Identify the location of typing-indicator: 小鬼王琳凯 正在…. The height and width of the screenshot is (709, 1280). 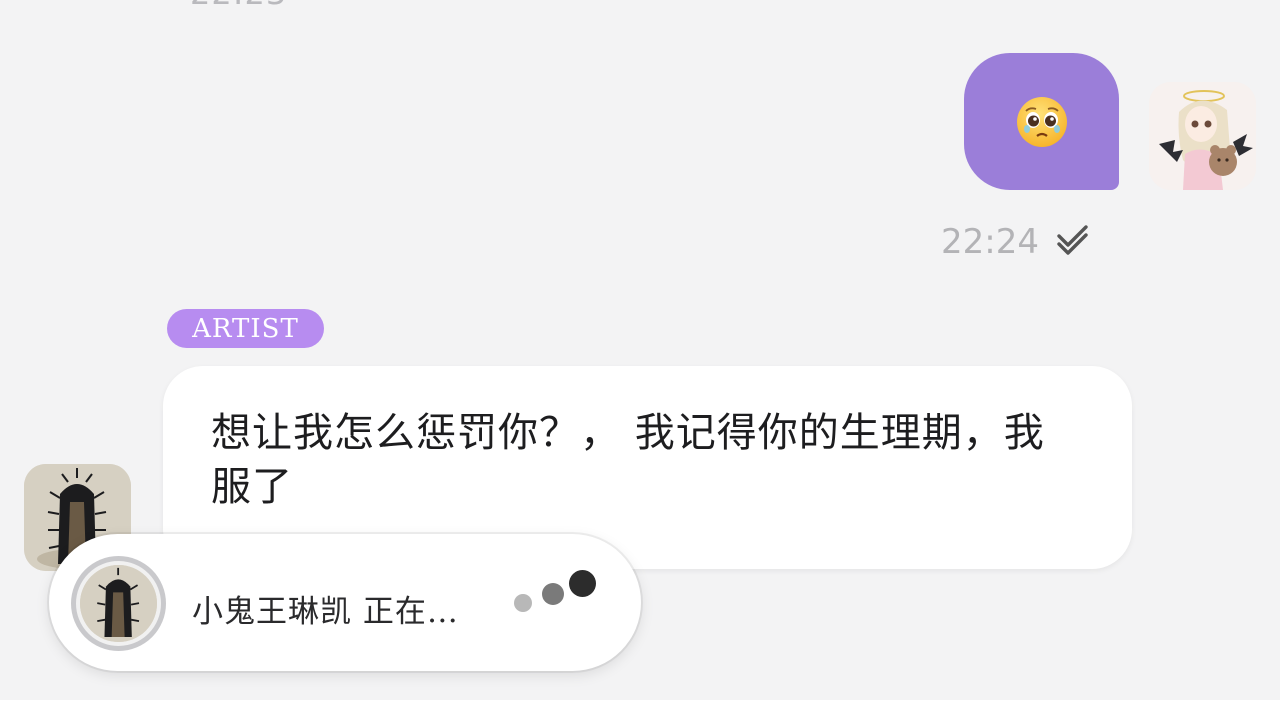
(345, 602).